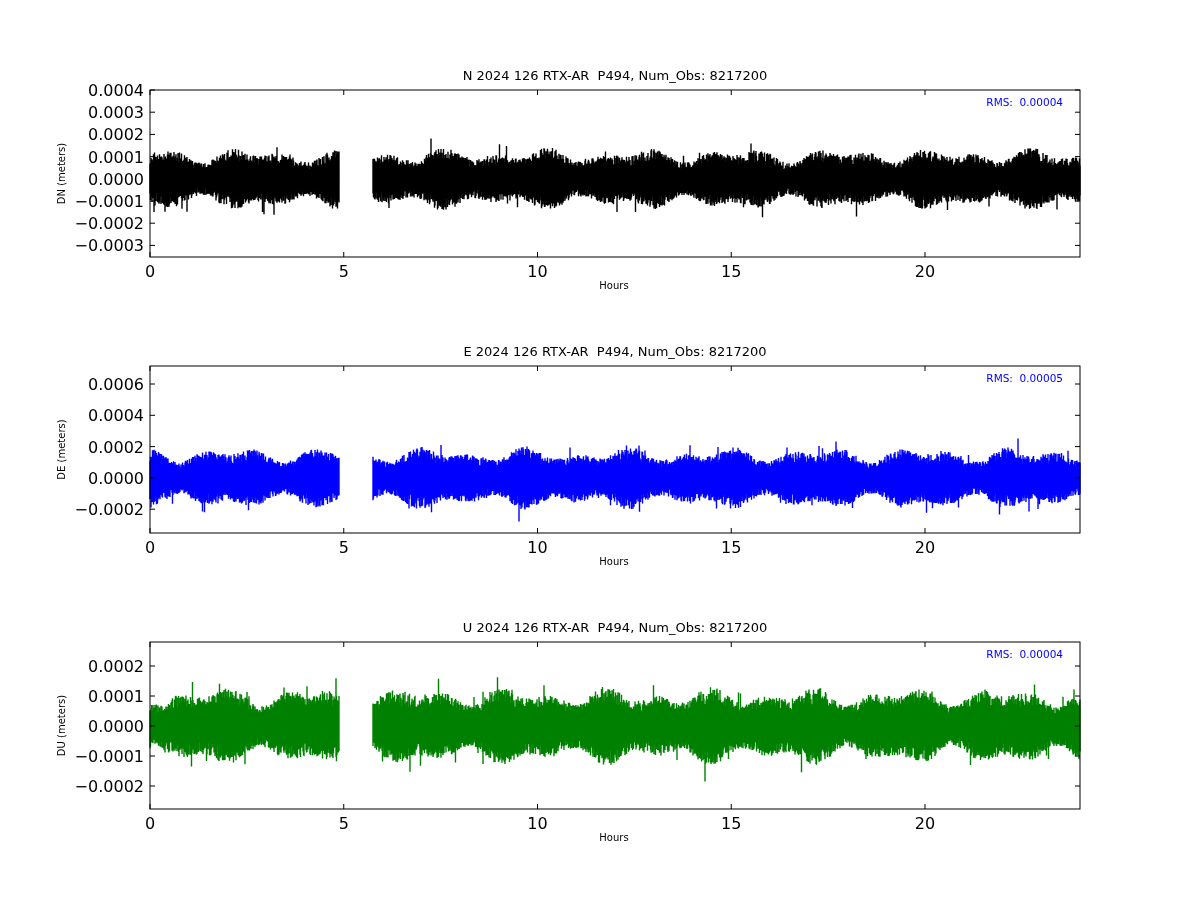 The image size is (1200, 900). Describe the element at coordinates (1024, 378) in the screenshot. I see `rms-value: RMS: 0.00005` at that location.